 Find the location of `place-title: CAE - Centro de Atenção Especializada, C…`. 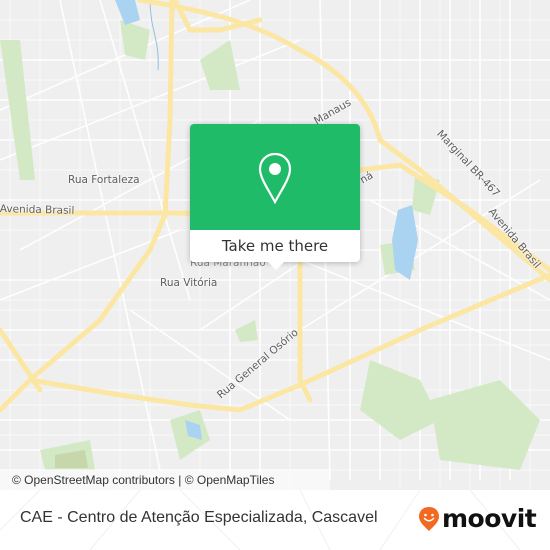

place-title: CAE - Centro de Atenção Especializada, C… is located at coordinates (199, 517).